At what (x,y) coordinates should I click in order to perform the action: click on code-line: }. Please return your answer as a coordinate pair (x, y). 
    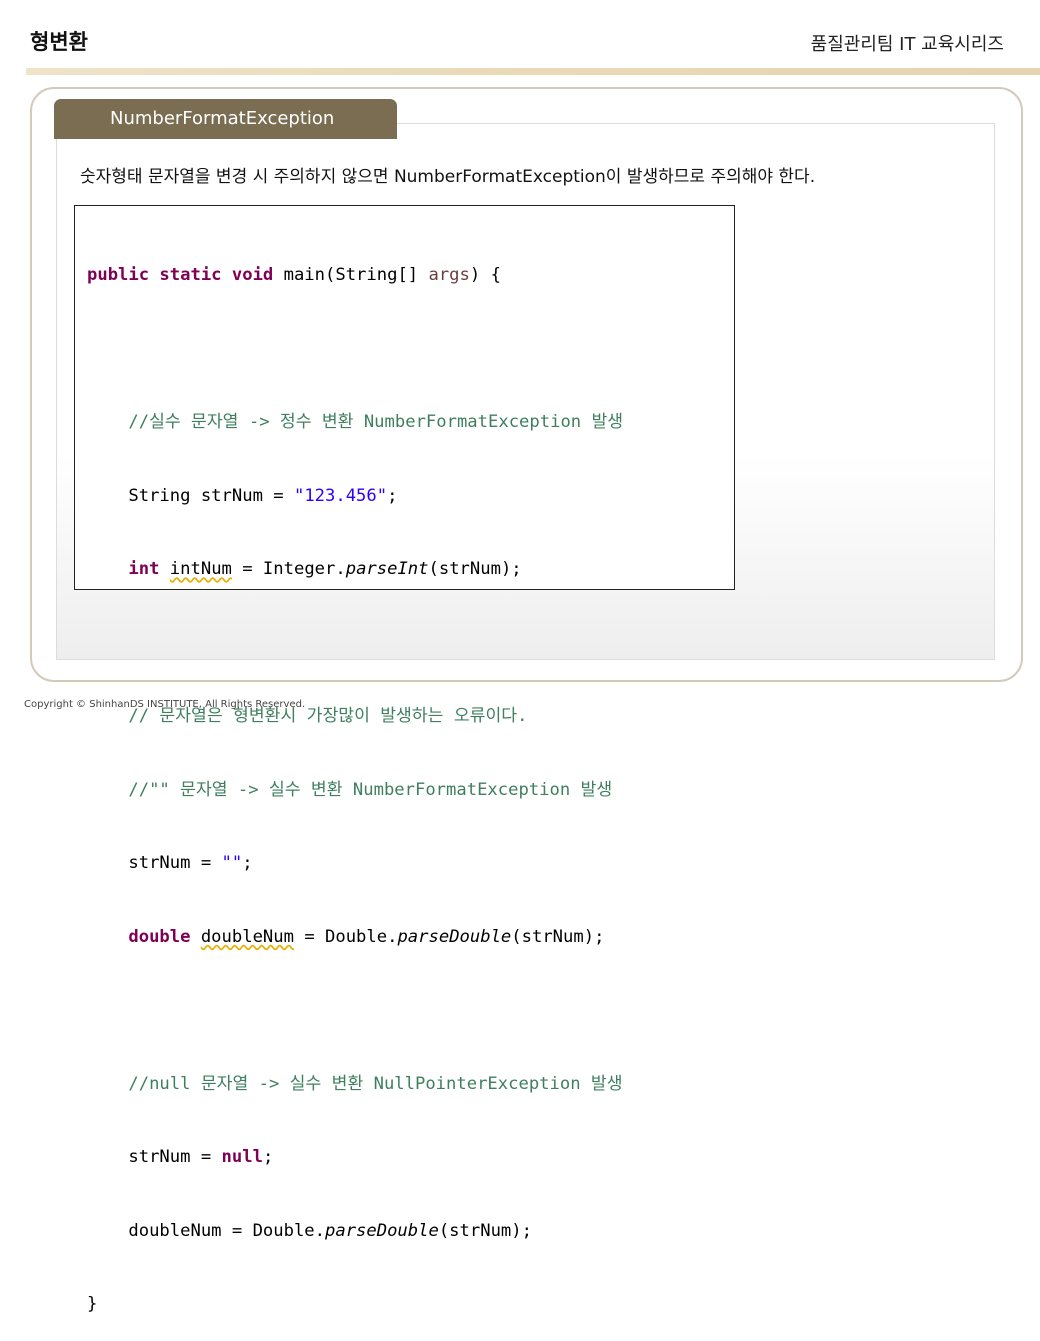
    Looking at the image, I should click on (92, 1304).